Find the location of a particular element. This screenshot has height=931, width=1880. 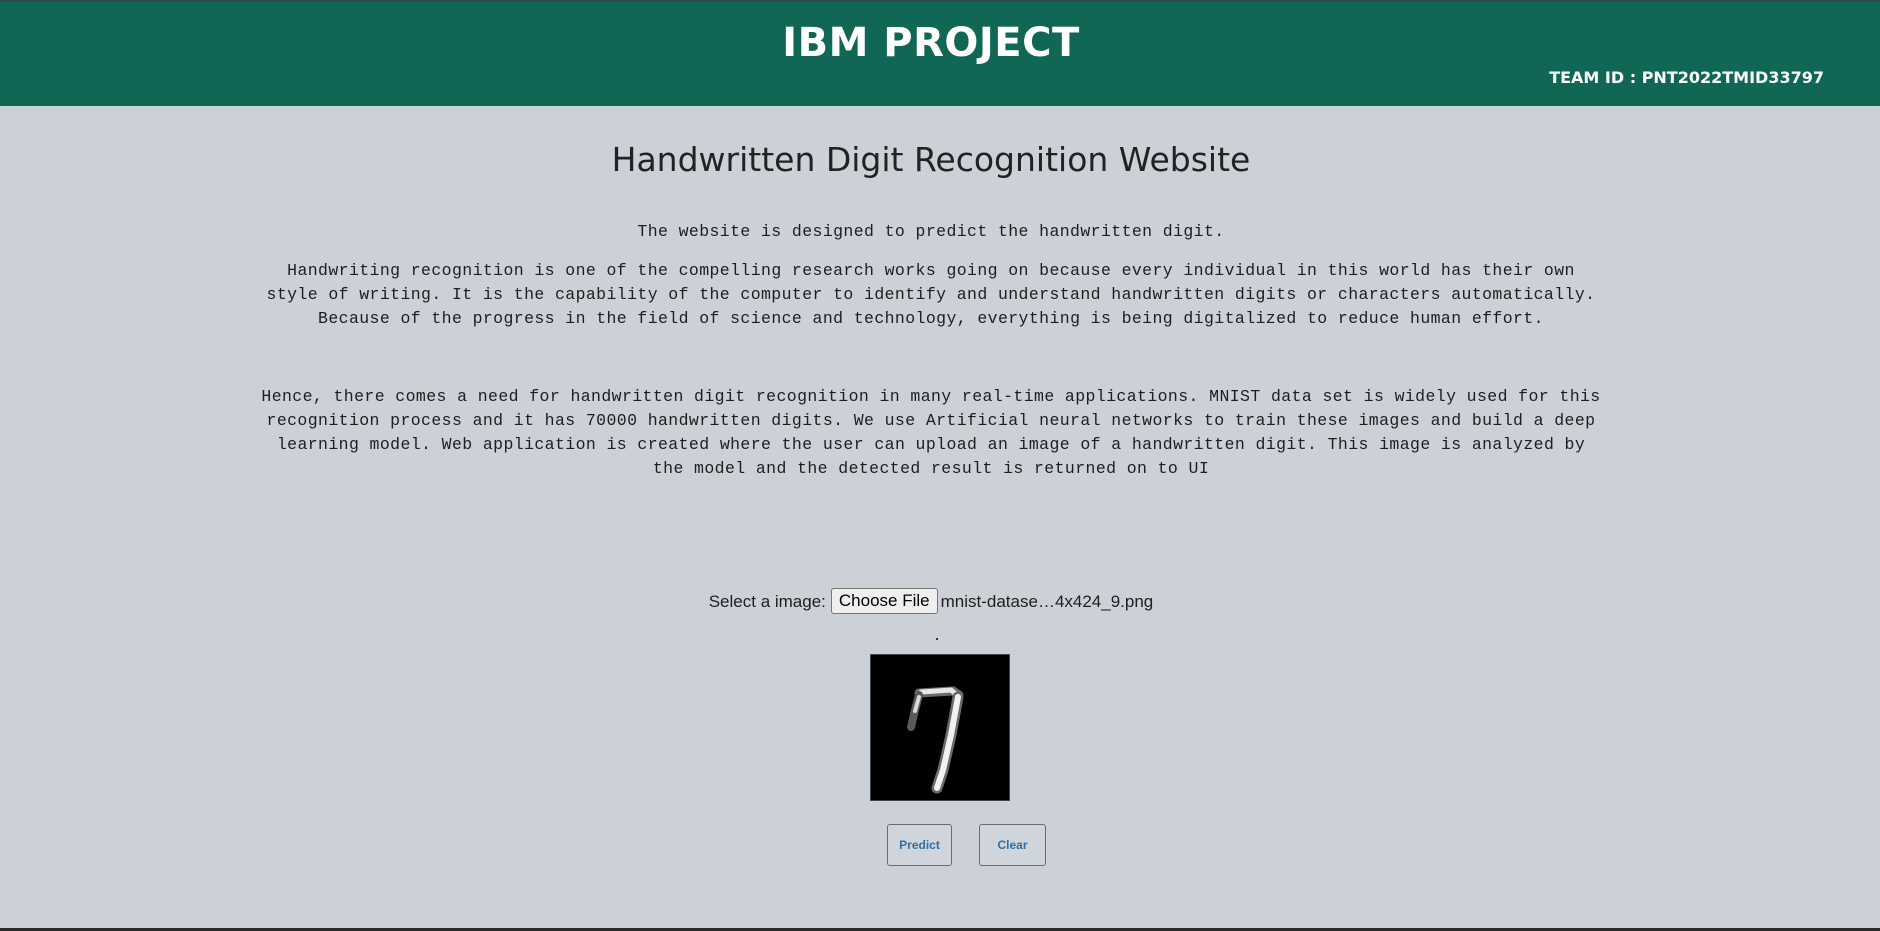

page-title: Handwritten Digit Recognition Website is located at coordinates (931, 159).